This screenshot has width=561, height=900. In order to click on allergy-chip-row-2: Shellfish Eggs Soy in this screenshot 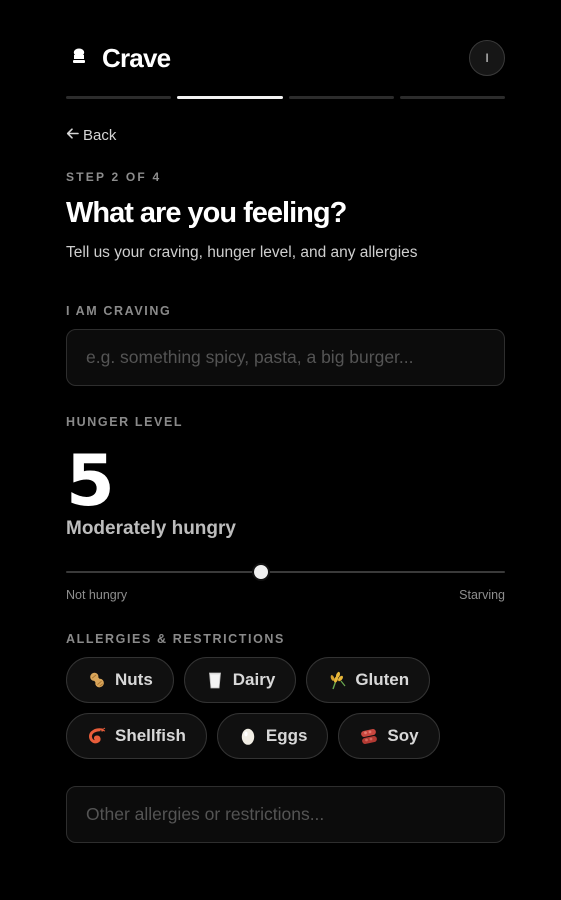, I will do `click(253, 736)`.